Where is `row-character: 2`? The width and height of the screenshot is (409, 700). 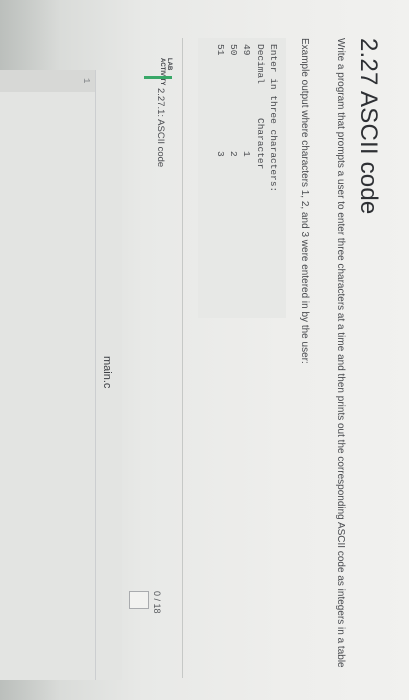
row-character: 2 is located at coordinates (233, 154).